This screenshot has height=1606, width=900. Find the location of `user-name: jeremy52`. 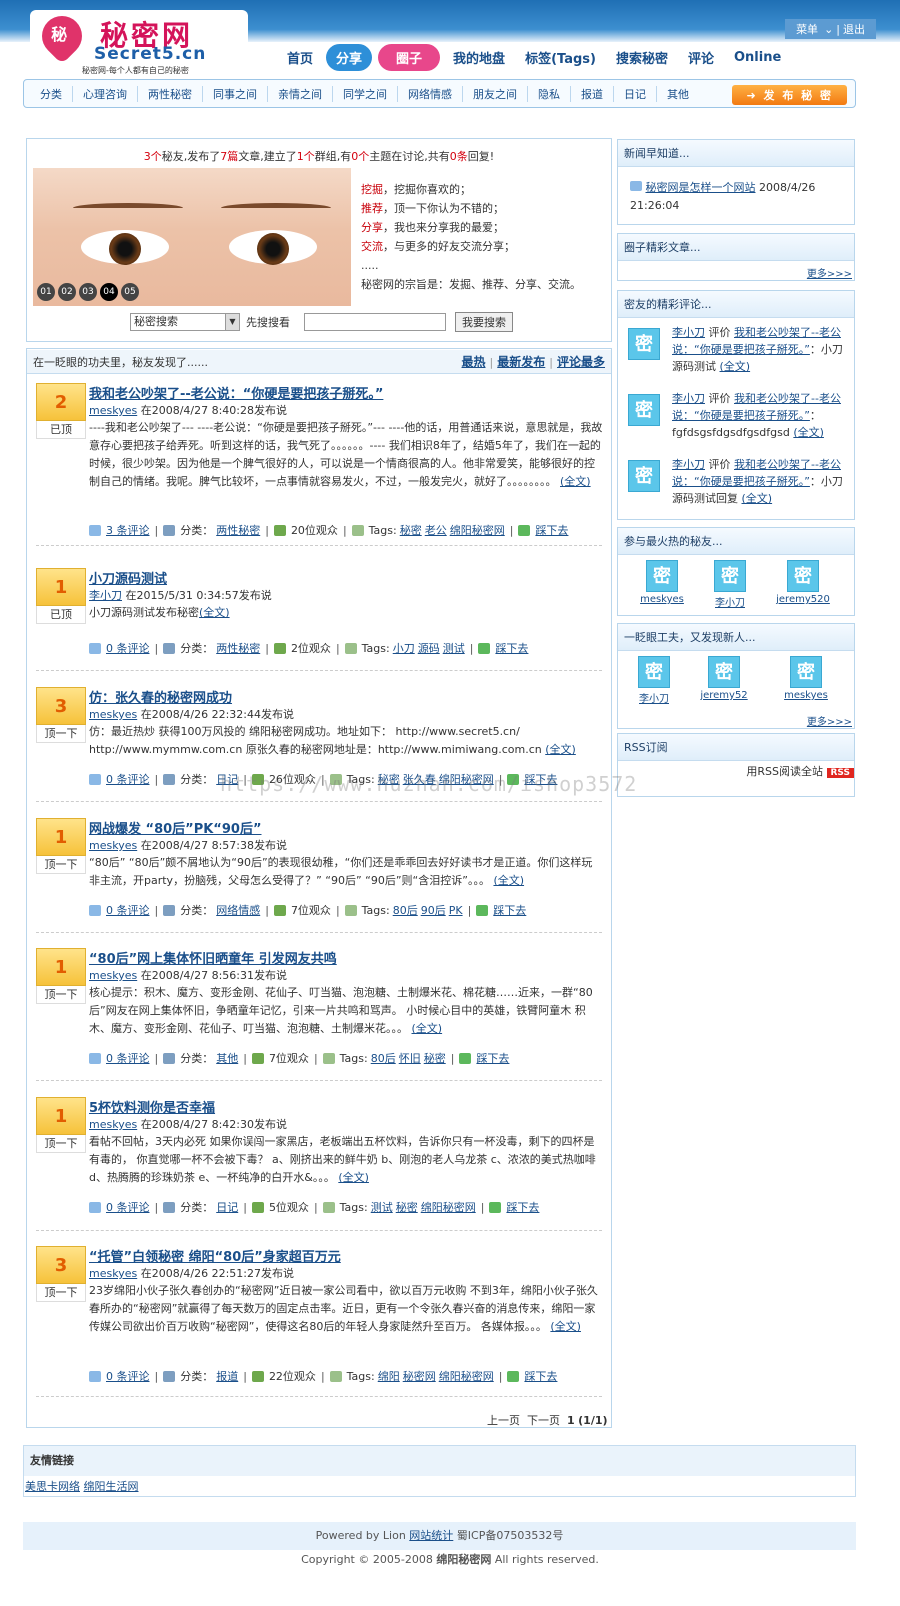

user-name: jeremy52 is located at coordinates (724, 695).